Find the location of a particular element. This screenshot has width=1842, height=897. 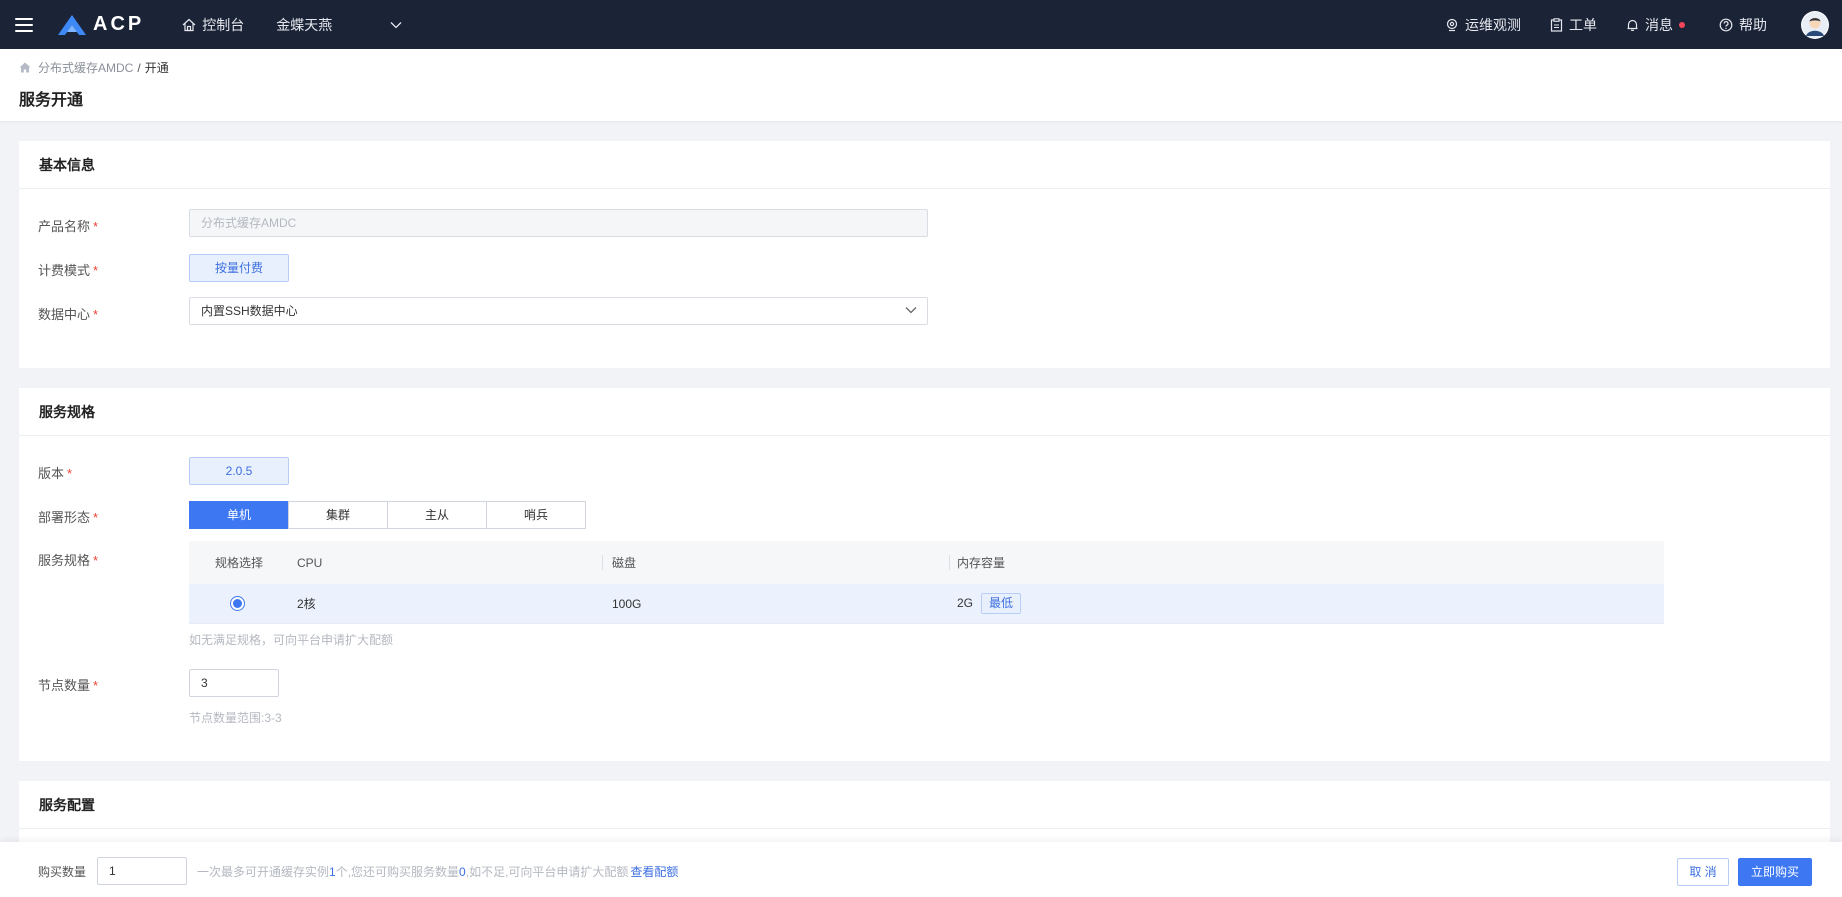

billing-label: 计费模式 * is located at coordinates (68, 269).